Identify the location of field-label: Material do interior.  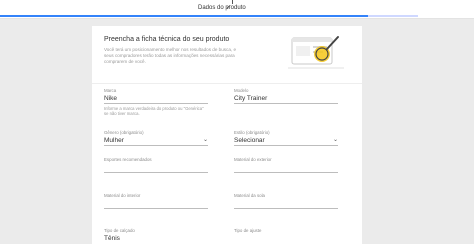
(122, 195).